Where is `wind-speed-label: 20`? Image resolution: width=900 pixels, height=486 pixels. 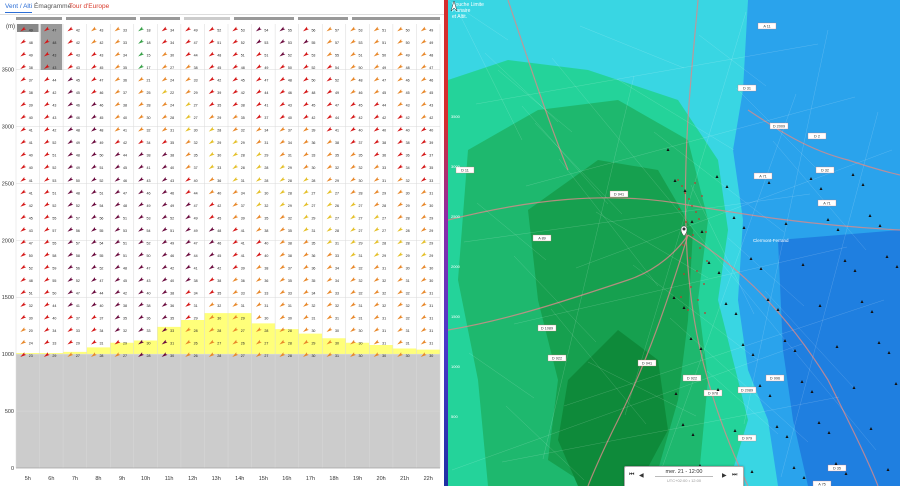
wind-speed-label: 20 is located at coordinates (31, 331).